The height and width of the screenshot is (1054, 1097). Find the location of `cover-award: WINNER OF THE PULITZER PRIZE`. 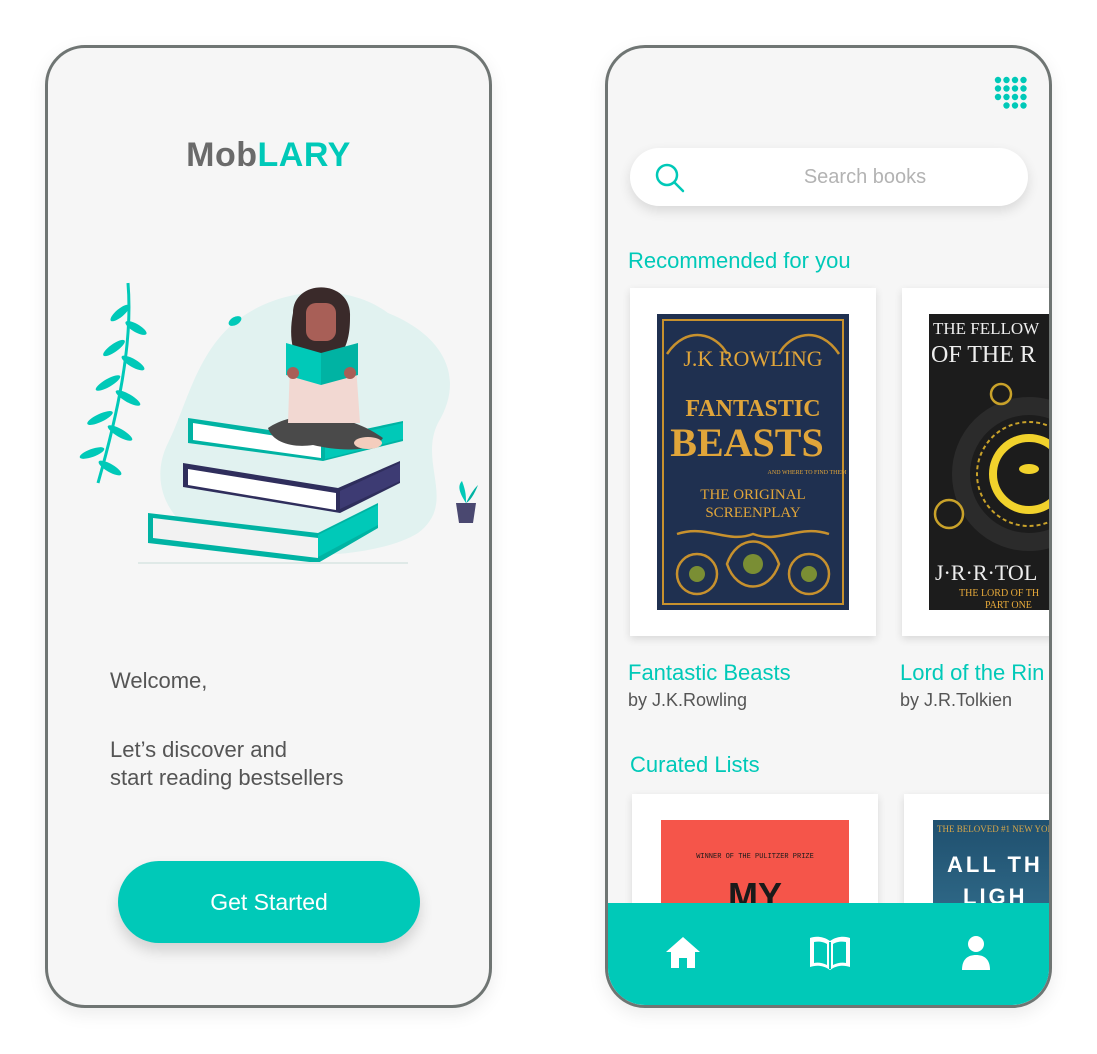

cover-award: WINNER OF THE PULITZER PRIZE is located at coordinates (755, 857).